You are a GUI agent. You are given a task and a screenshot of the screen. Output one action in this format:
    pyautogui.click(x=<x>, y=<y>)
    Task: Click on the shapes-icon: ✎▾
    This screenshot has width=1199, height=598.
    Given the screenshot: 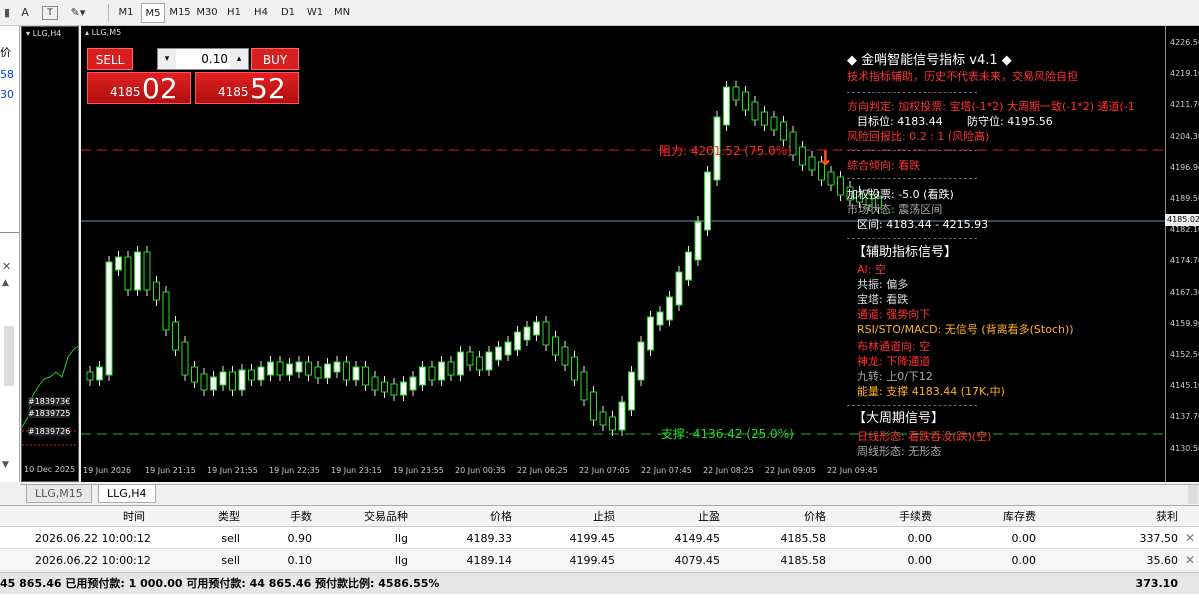 What is the action you would take?
    pyautogui.click(x=78, y=13)
    